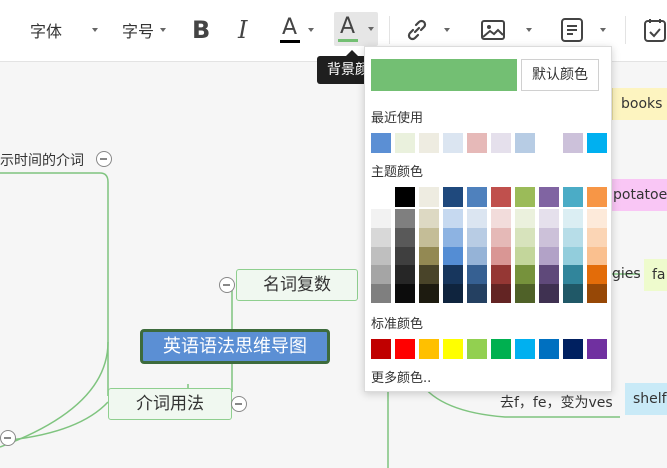 The height and width of the screenshot is (468, 667). Describe the element at coordinates (506, 30) in the screenshot. I see `image-button` at that location.